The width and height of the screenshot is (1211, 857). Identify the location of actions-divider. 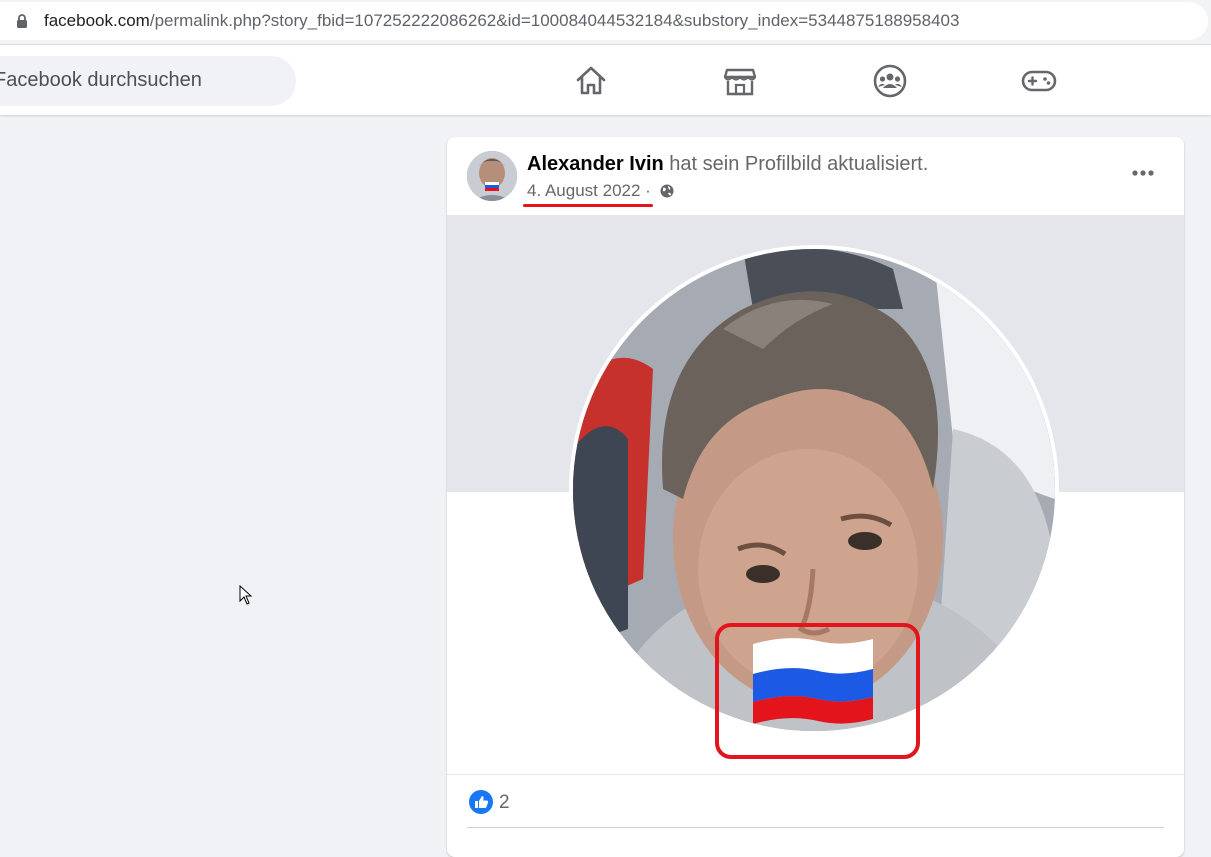
(815, 827).